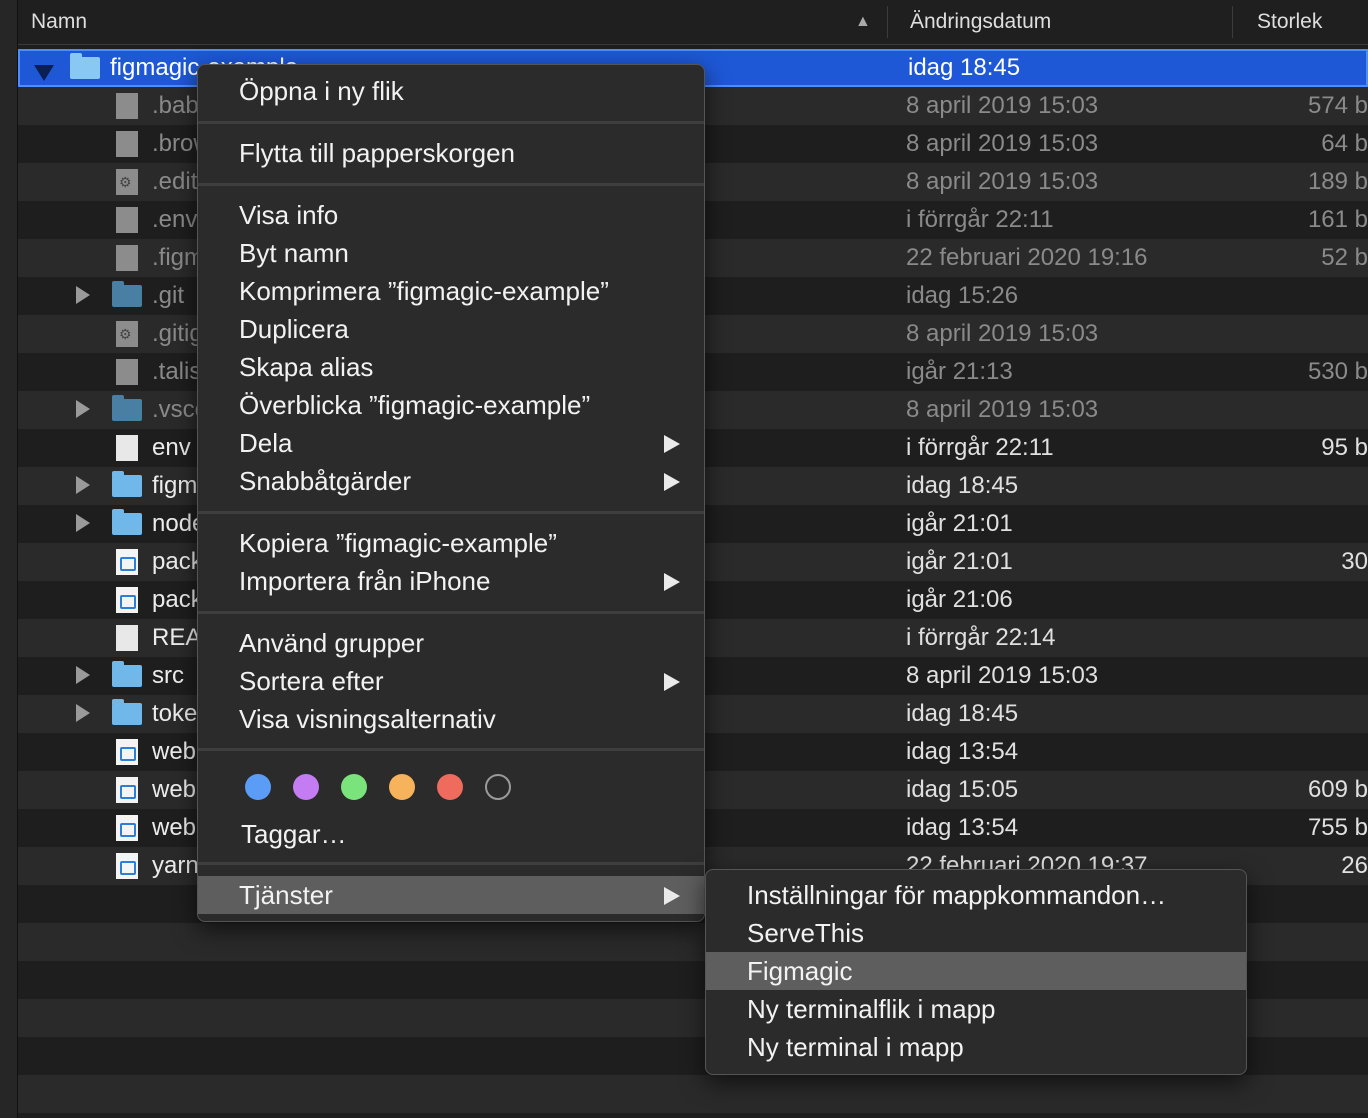 This screenshot has height=1118, width=1368. Describe the element at coordinates (294, 329) in the screenshot. I see `menu-item-label: Duplicera` at that location.